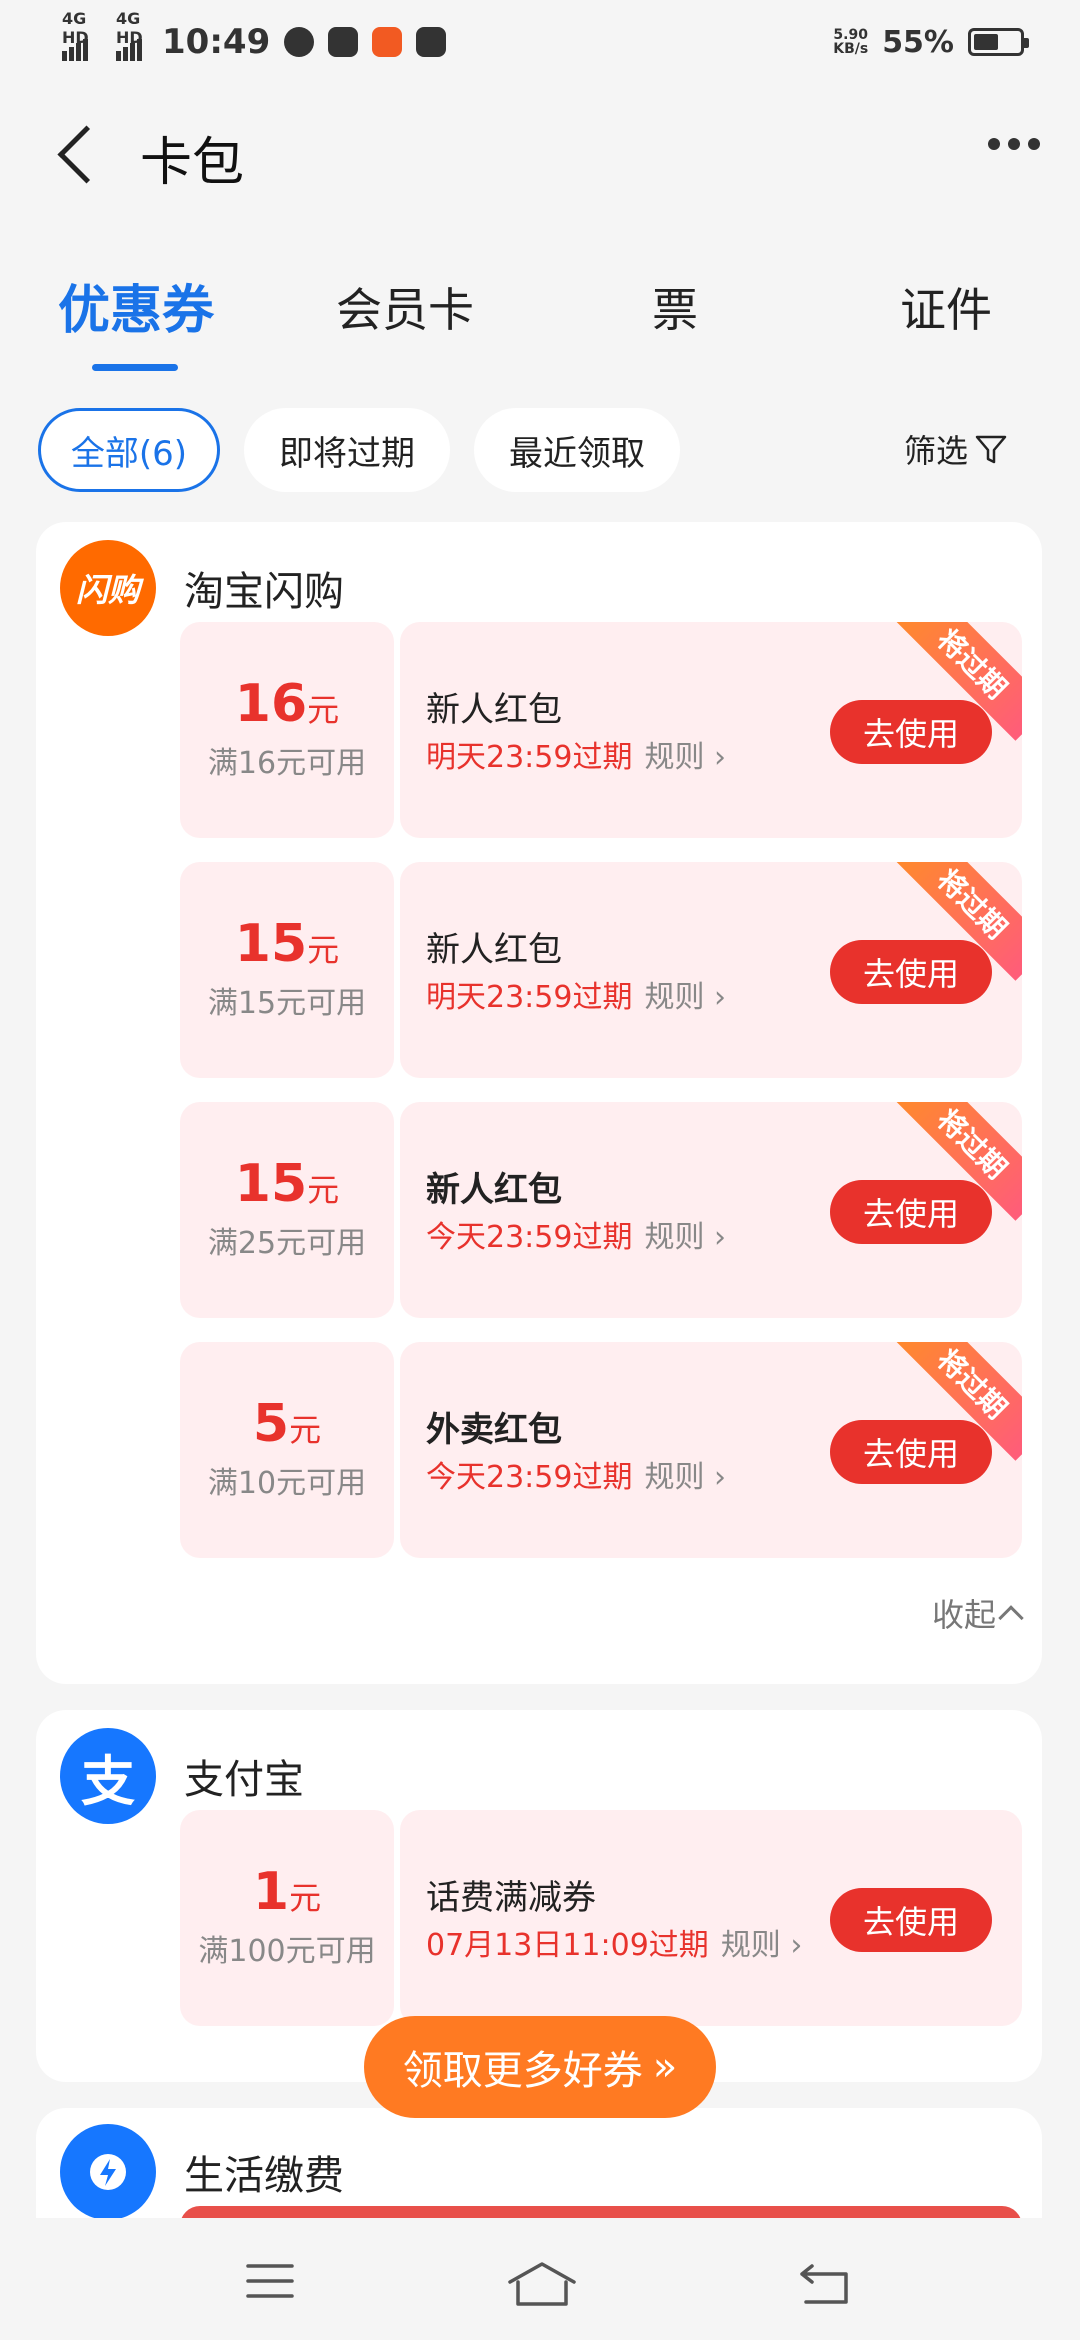 The width and height of the screenshot is (1080, 2340). Describe the element at coordinates (287, 763) in the screenshot. I see `coupon-condition: 满16元可用` at that location.